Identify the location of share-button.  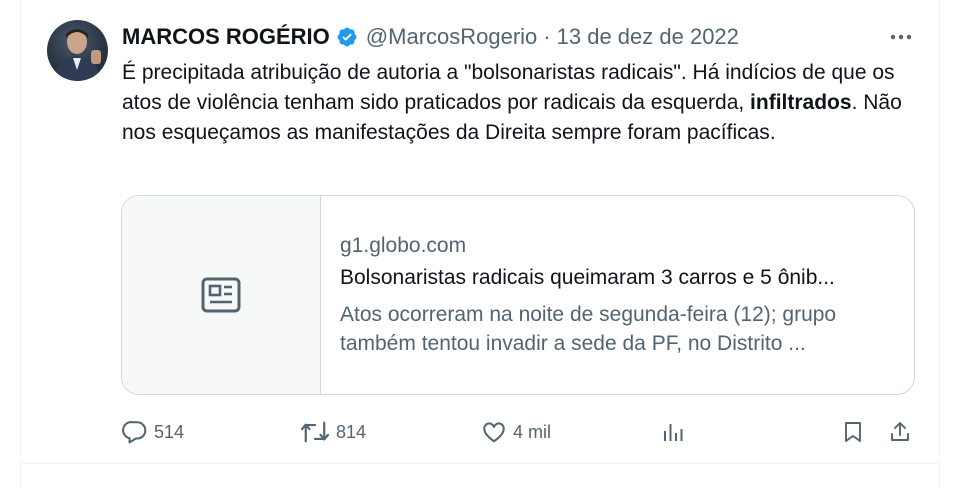
(900, 432).